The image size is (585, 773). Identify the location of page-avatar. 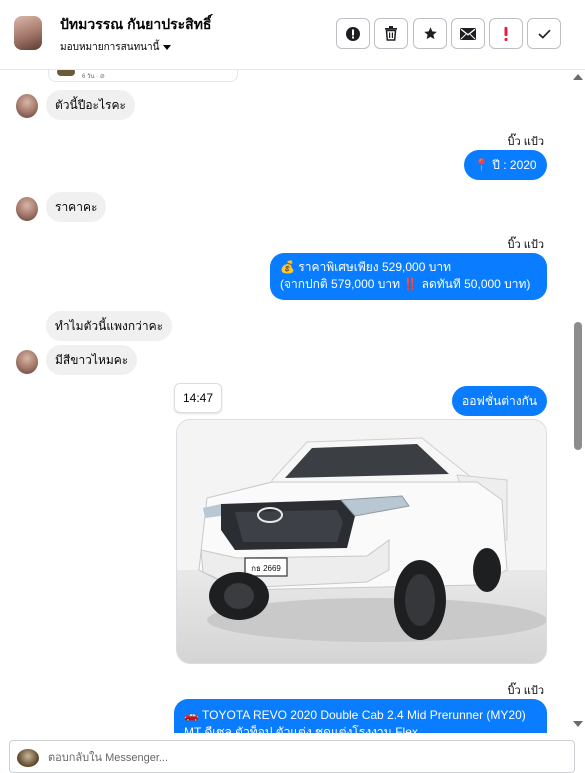
(28, 758).